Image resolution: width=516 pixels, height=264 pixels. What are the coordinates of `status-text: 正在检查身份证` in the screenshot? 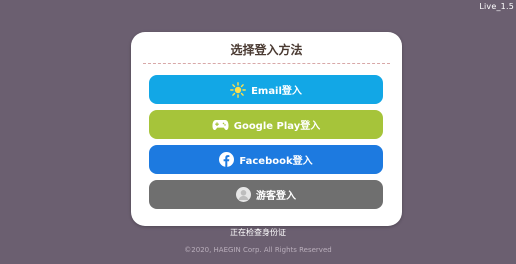 It's located at (258, 232).